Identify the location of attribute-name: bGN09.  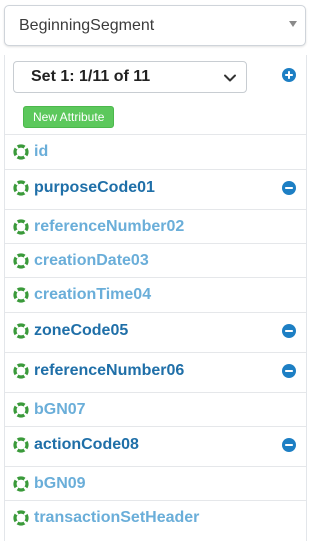
(60, 484).